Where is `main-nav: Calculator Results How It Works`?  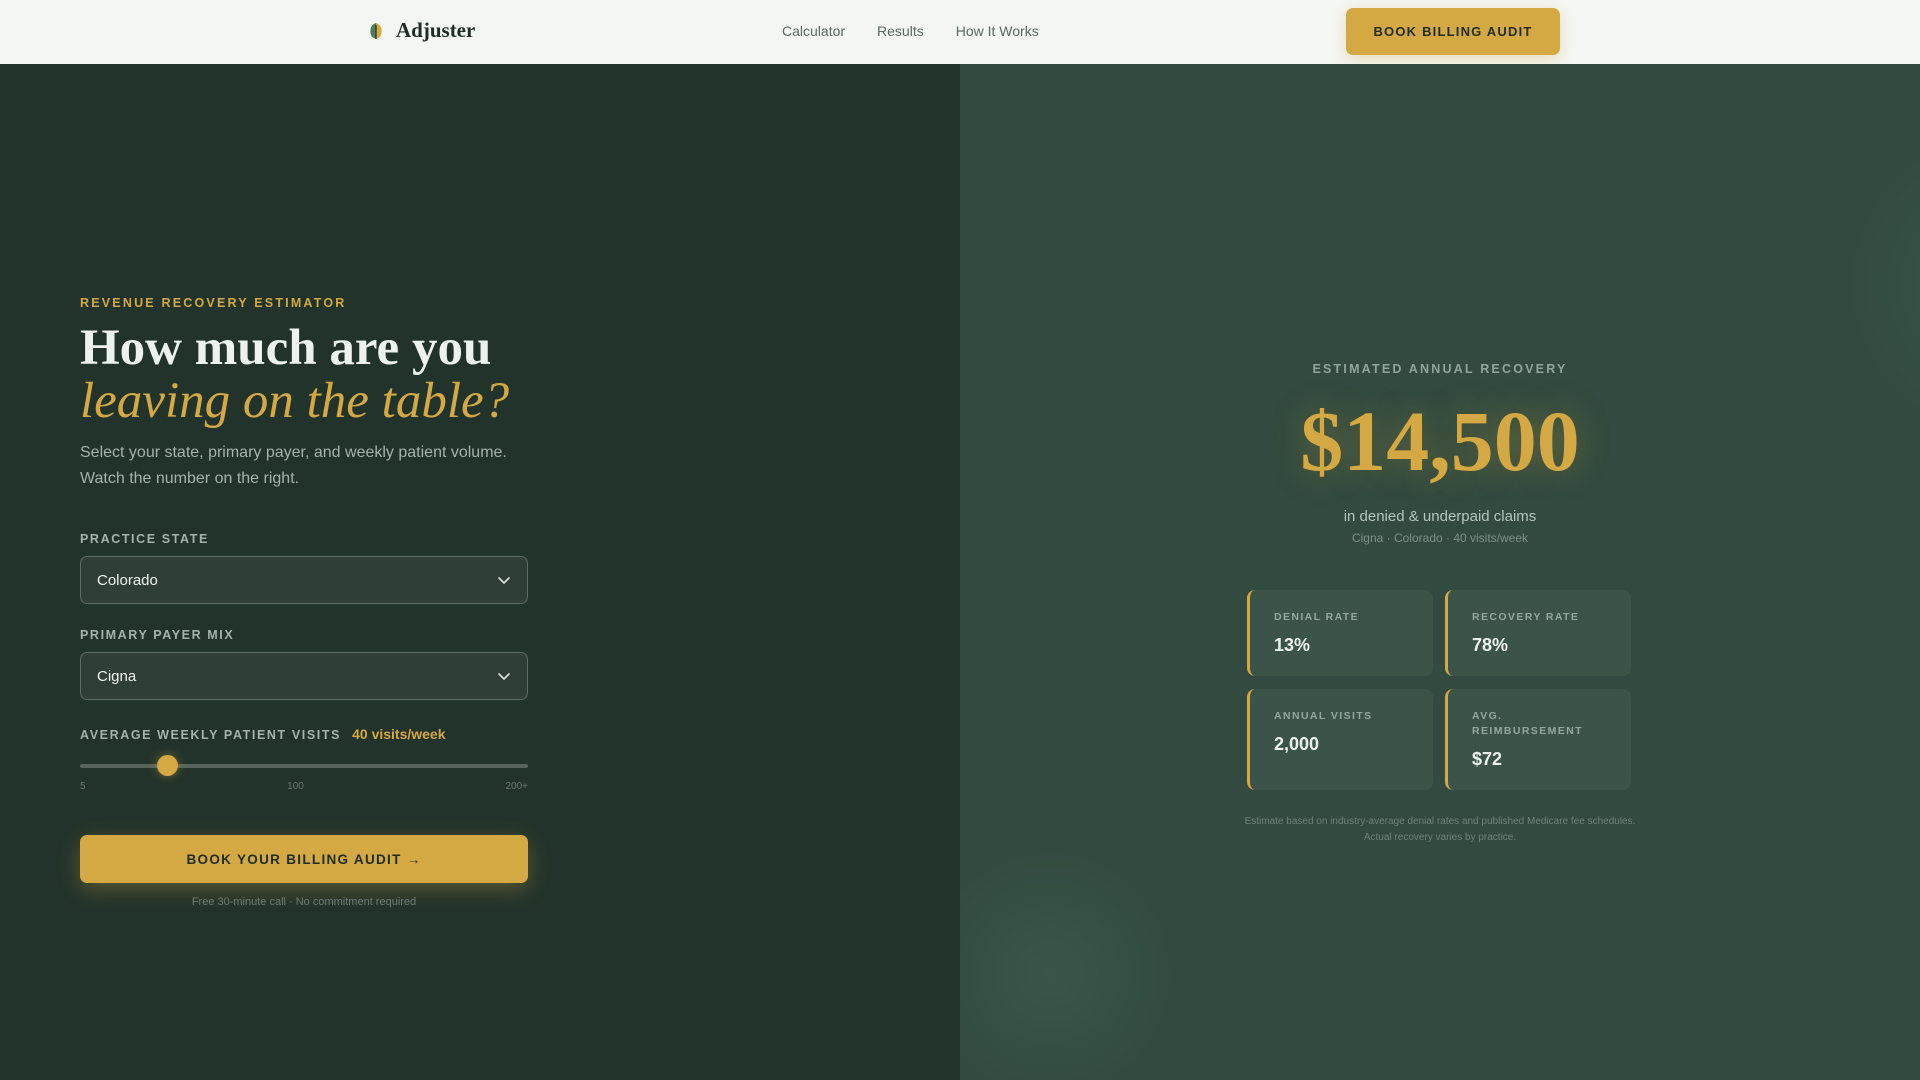
main-nav: Calculator Results How It Works is located at coordinates (910, 31).